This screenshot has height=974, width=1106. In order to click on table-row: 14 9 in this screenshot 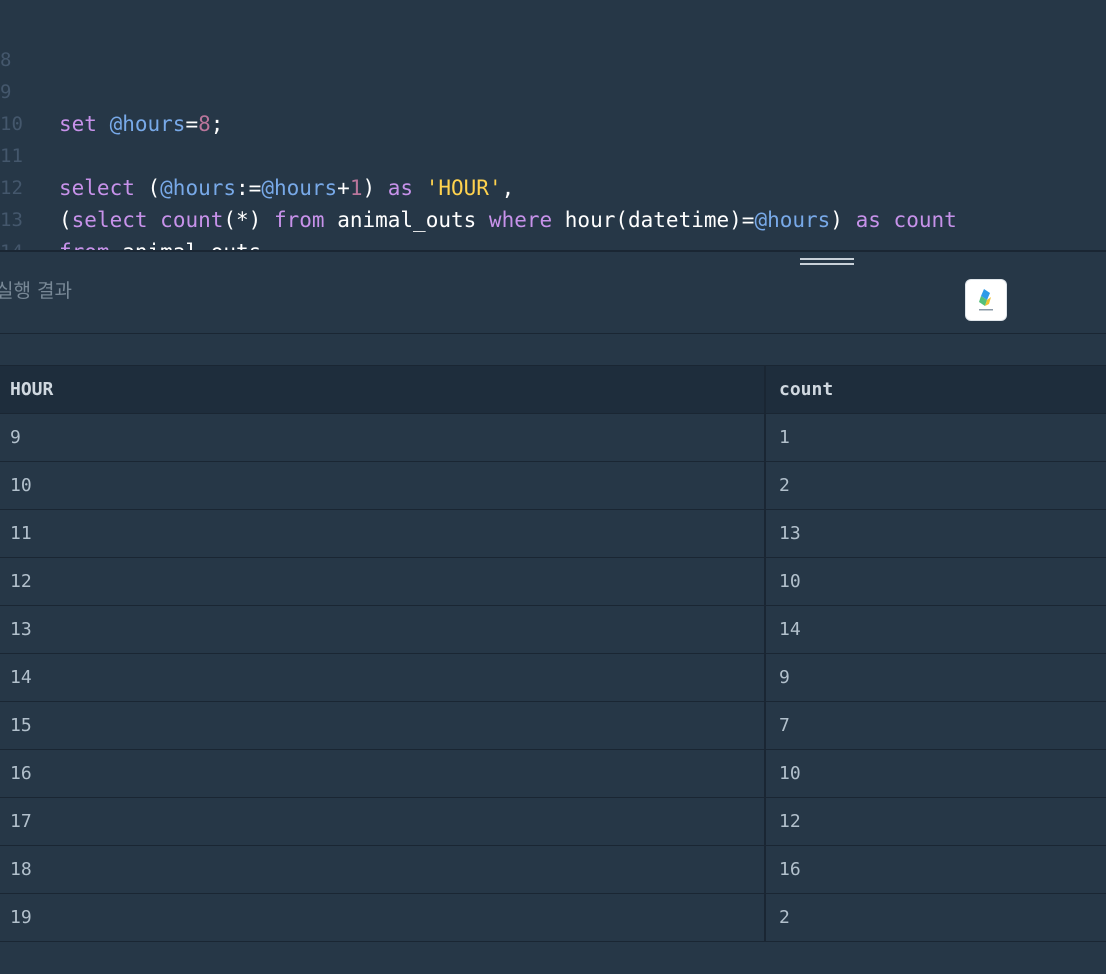, I will do `click(553, 678)`.